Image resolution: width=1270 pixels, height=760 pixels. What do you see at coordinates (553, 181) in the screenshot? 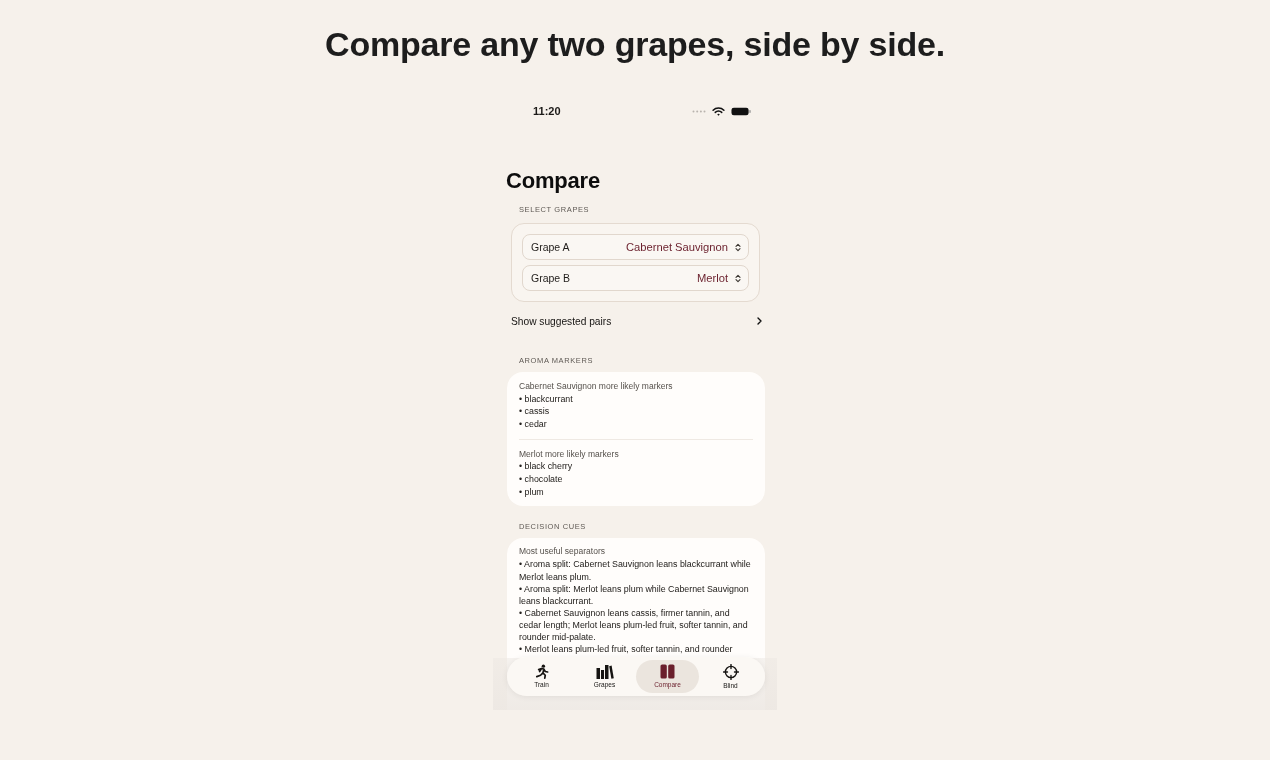
I see `screen-title: Compare` at bounding box center [553, 181].